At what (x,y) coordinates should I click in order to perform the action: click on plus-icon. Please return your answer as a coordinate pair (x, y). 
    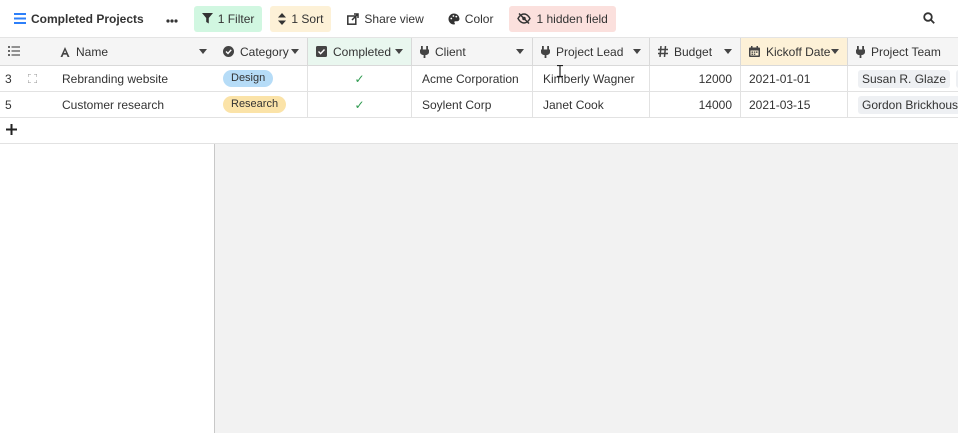
    Looking at the image, I should click on (11, 130).